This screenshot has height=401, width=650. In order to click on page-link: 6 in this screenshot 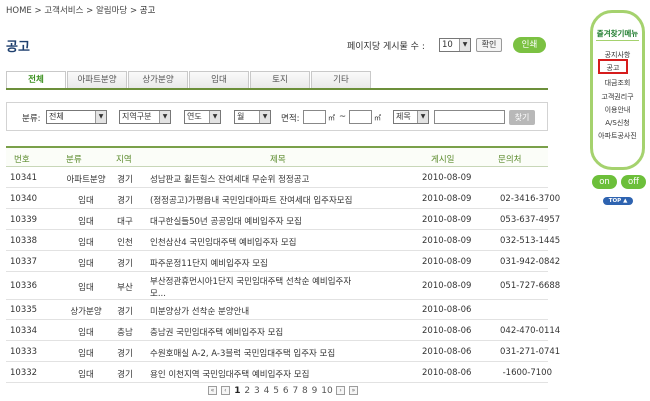, I will do `click(286, 391)`.